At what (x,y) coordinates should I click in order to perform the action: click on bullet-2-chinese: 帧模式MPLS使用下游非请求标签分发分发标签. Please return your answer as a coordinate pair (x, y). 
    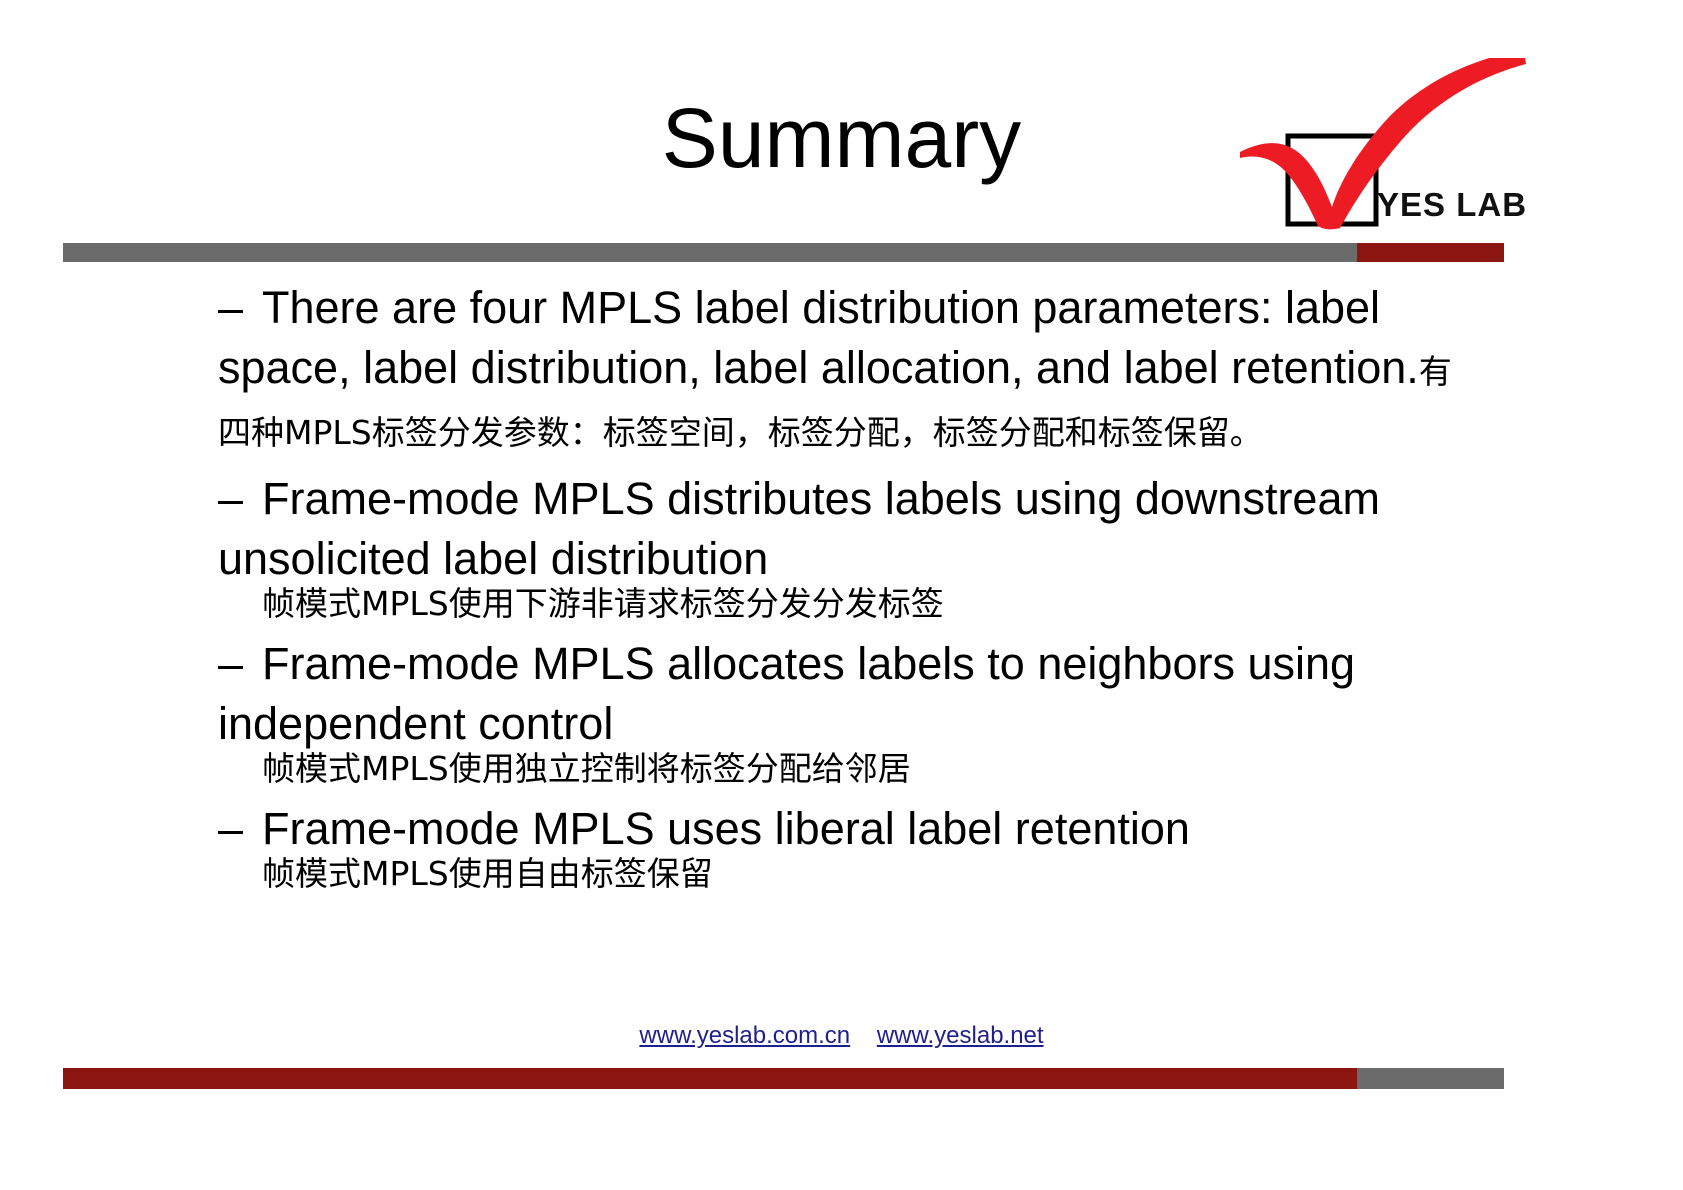
    Looking at the image, I should click on (603, 604).